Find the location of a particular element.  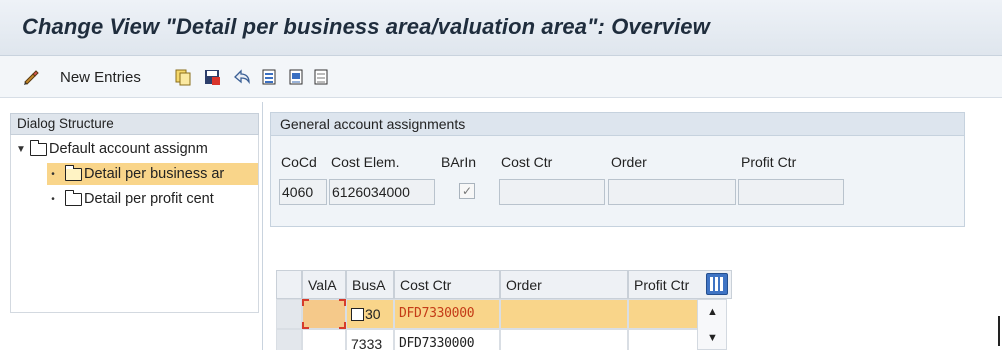

window-edge-divider is located at coordinates (999, 331).